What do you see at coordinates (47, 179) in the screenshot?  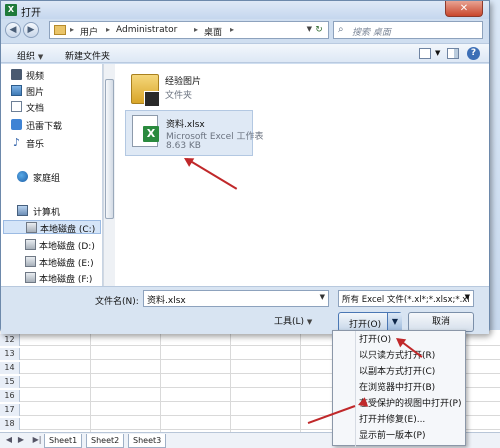 I see `nav-item-label: 家庭组` at bounding box center [47, 179].